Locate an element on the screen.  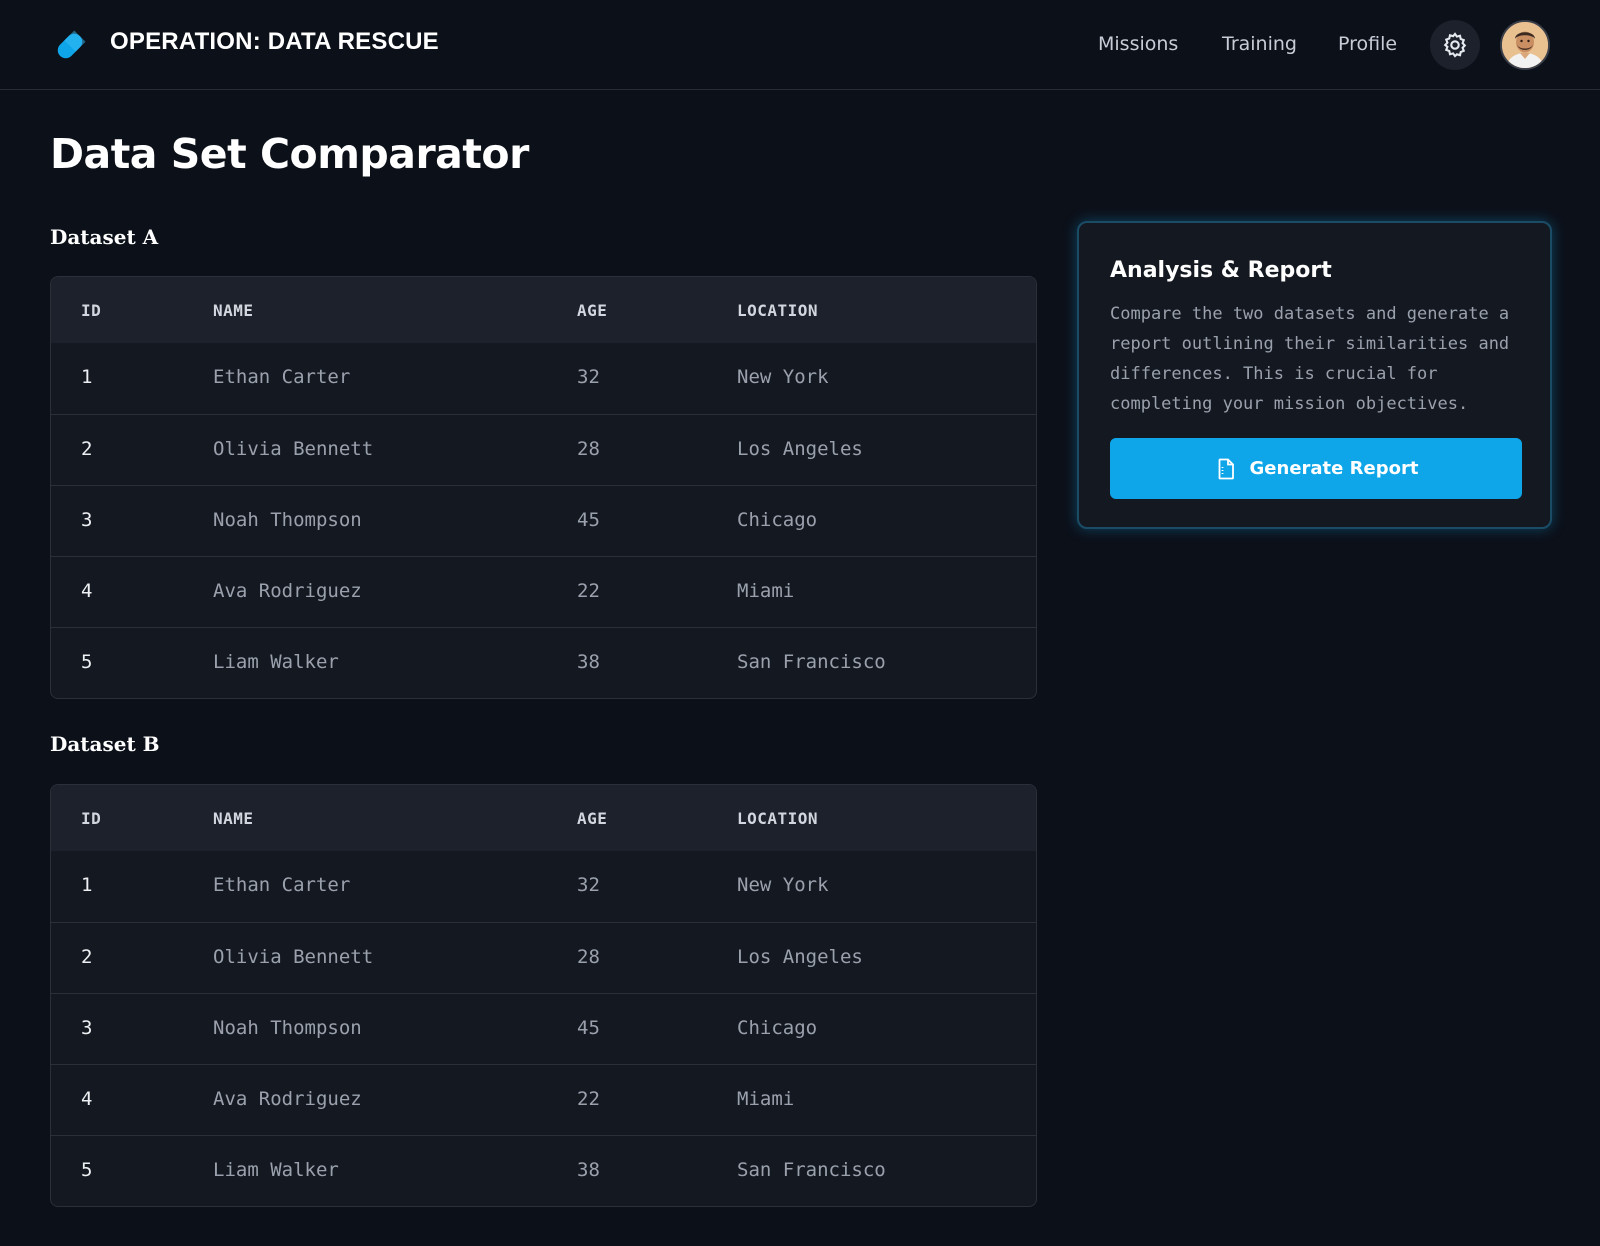
gear-icon is located at coordinates (1455, 45).